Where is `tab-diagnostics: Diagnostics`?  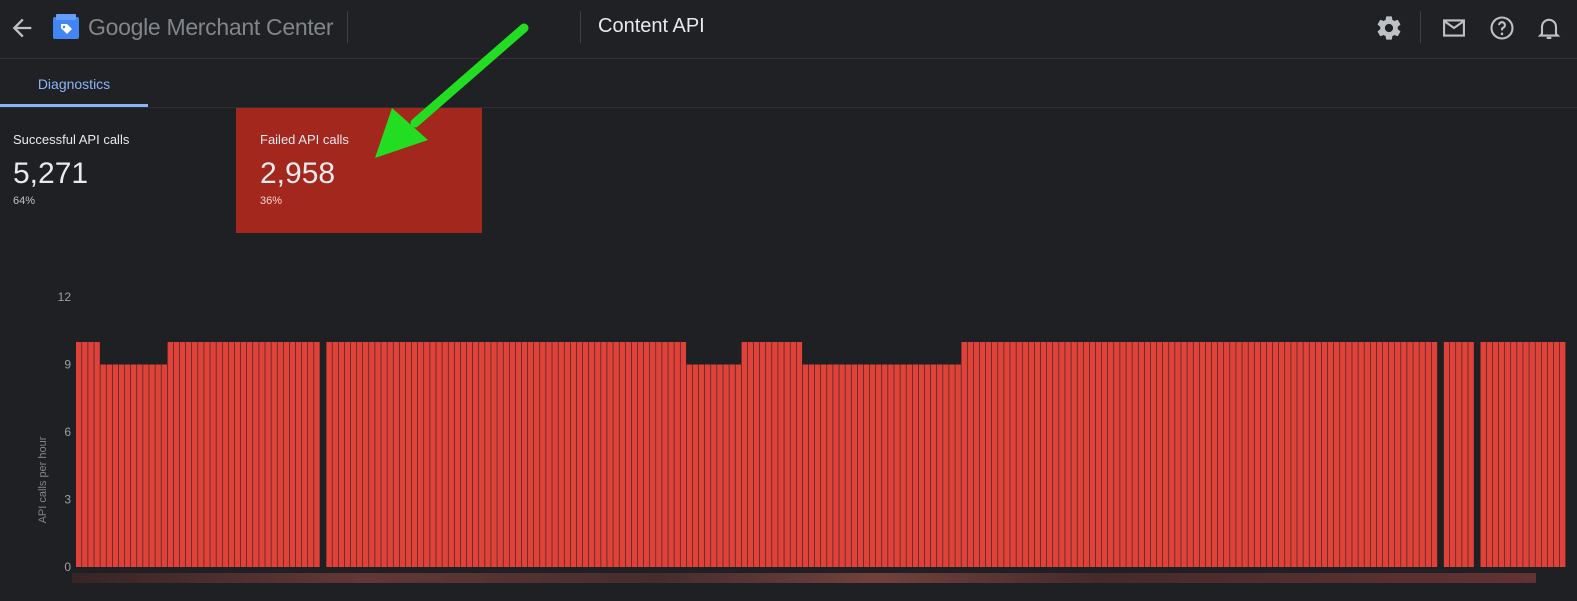
tab-diagnostics: Diagnostics is located at coordinates (74, 83).